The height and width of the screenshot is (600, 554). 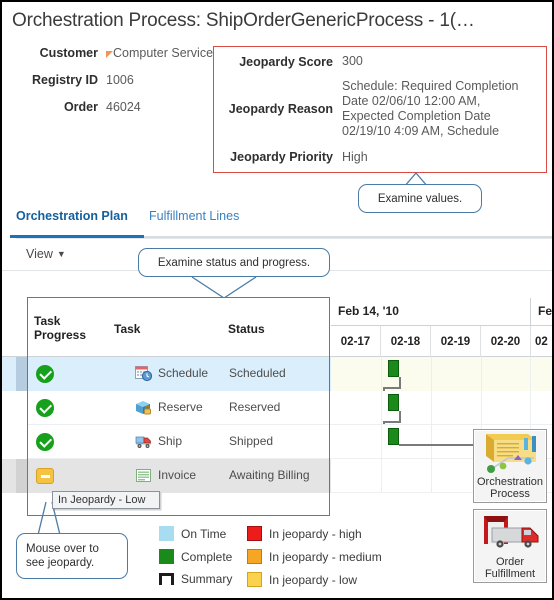 What do you see at coordinates (255, 407) in the screenshot?
I see `task-status: Reserved` at bounding box center [255, 407].